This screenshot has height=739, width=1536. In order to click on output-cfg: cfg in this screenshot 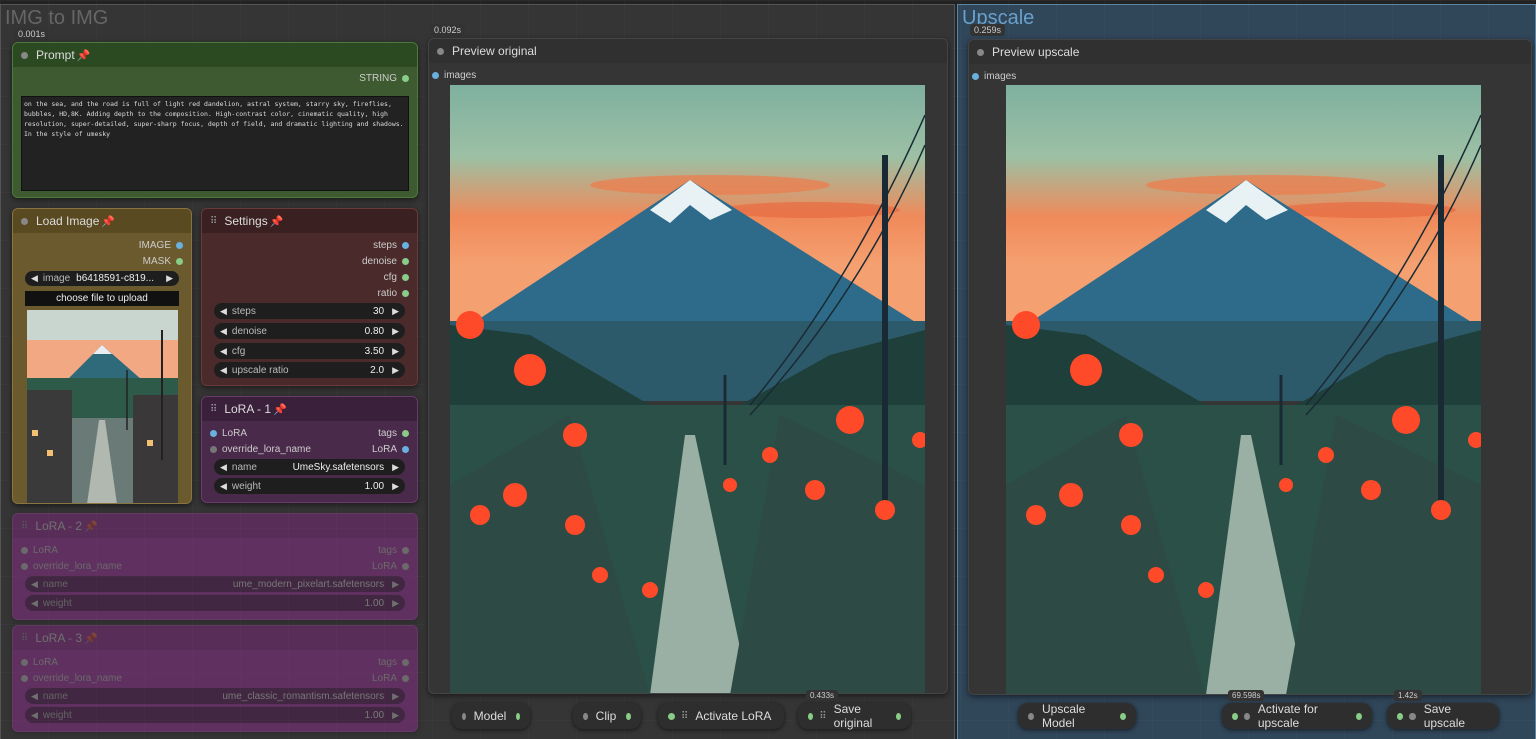, I will do `click(396, 277)`.